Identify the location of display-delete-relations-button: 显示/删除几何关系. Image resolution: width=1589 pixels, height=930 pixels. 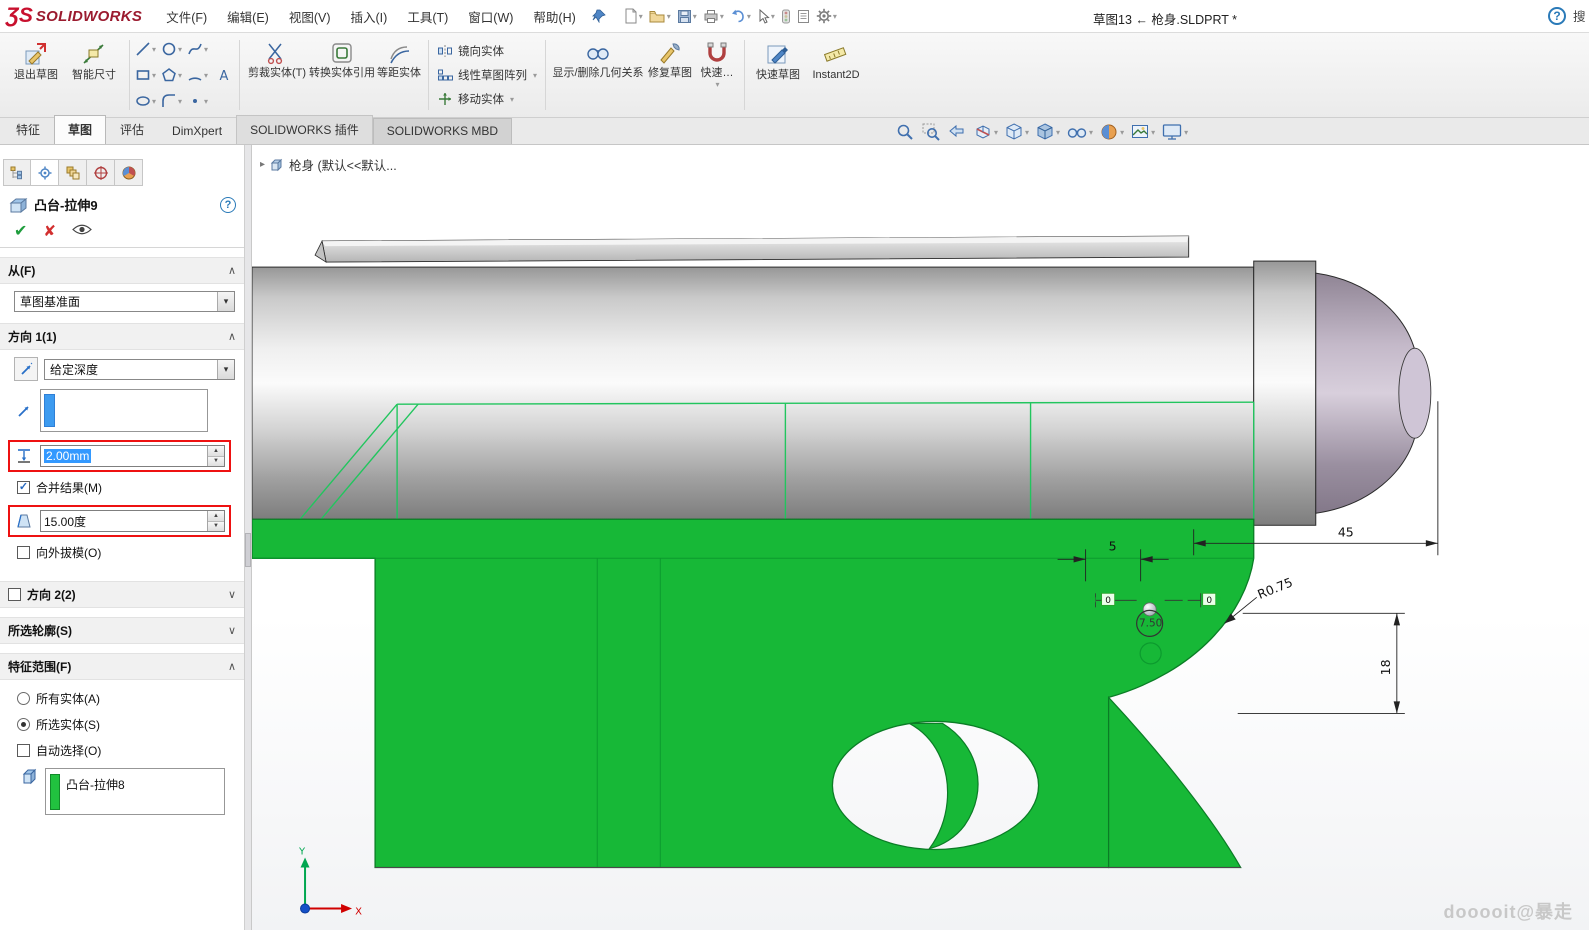
(598, 75).